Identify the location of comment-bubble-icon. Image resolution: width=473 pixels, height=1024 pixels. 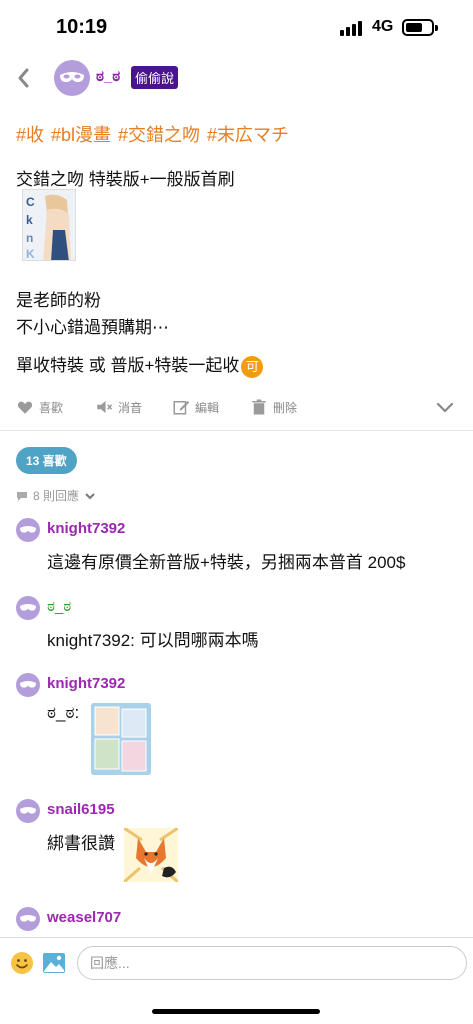
(22, 496).